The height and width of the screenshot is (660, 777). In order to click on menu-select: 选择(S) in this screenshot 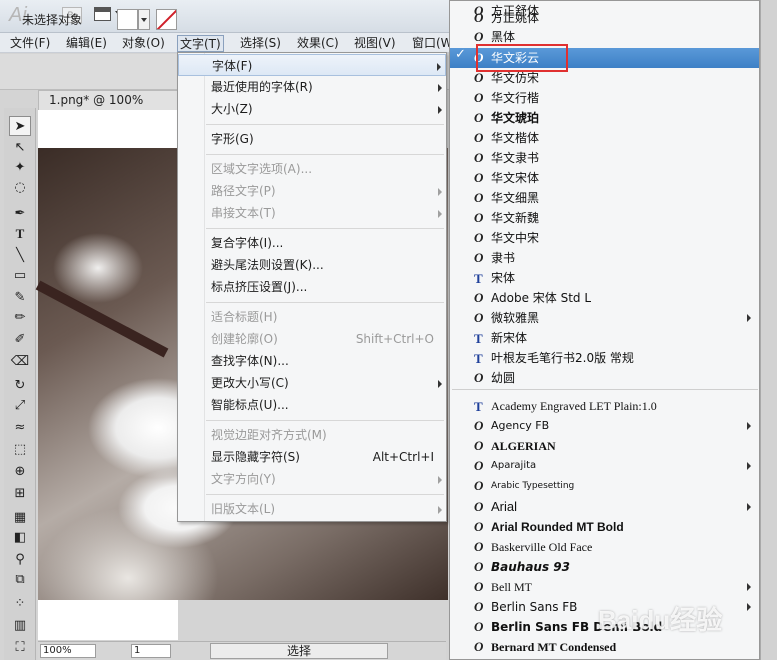, I will do `click(260, 43)`.